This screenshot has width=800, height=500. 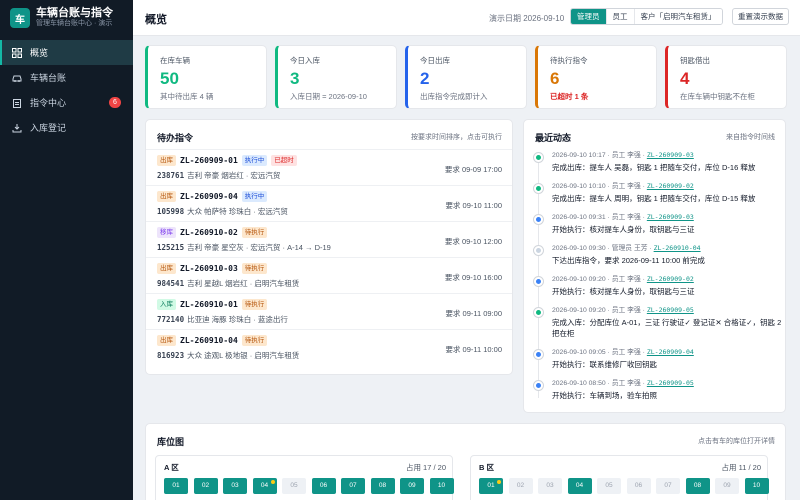 I want to click on car-icon, so click(x=17, y=78).